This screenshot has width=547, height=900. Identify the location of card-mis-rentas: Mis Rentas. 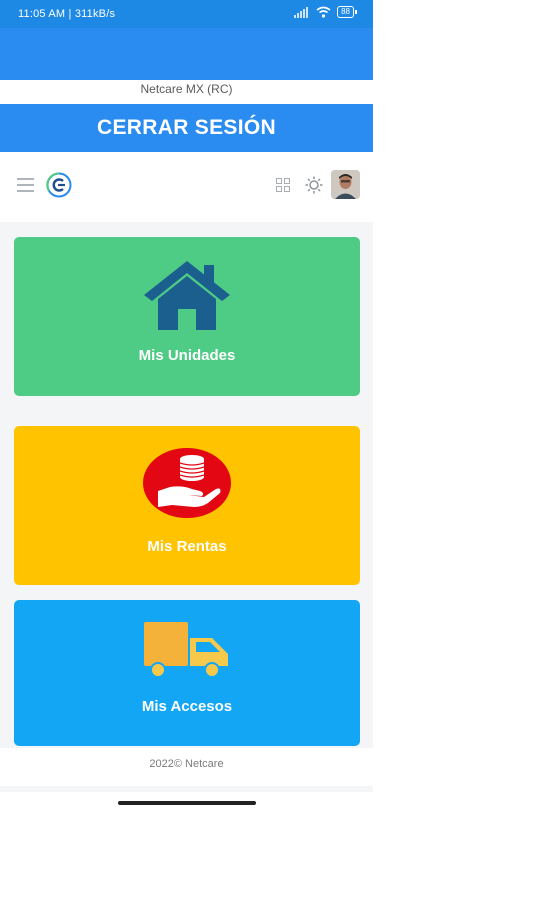
(187, 505).